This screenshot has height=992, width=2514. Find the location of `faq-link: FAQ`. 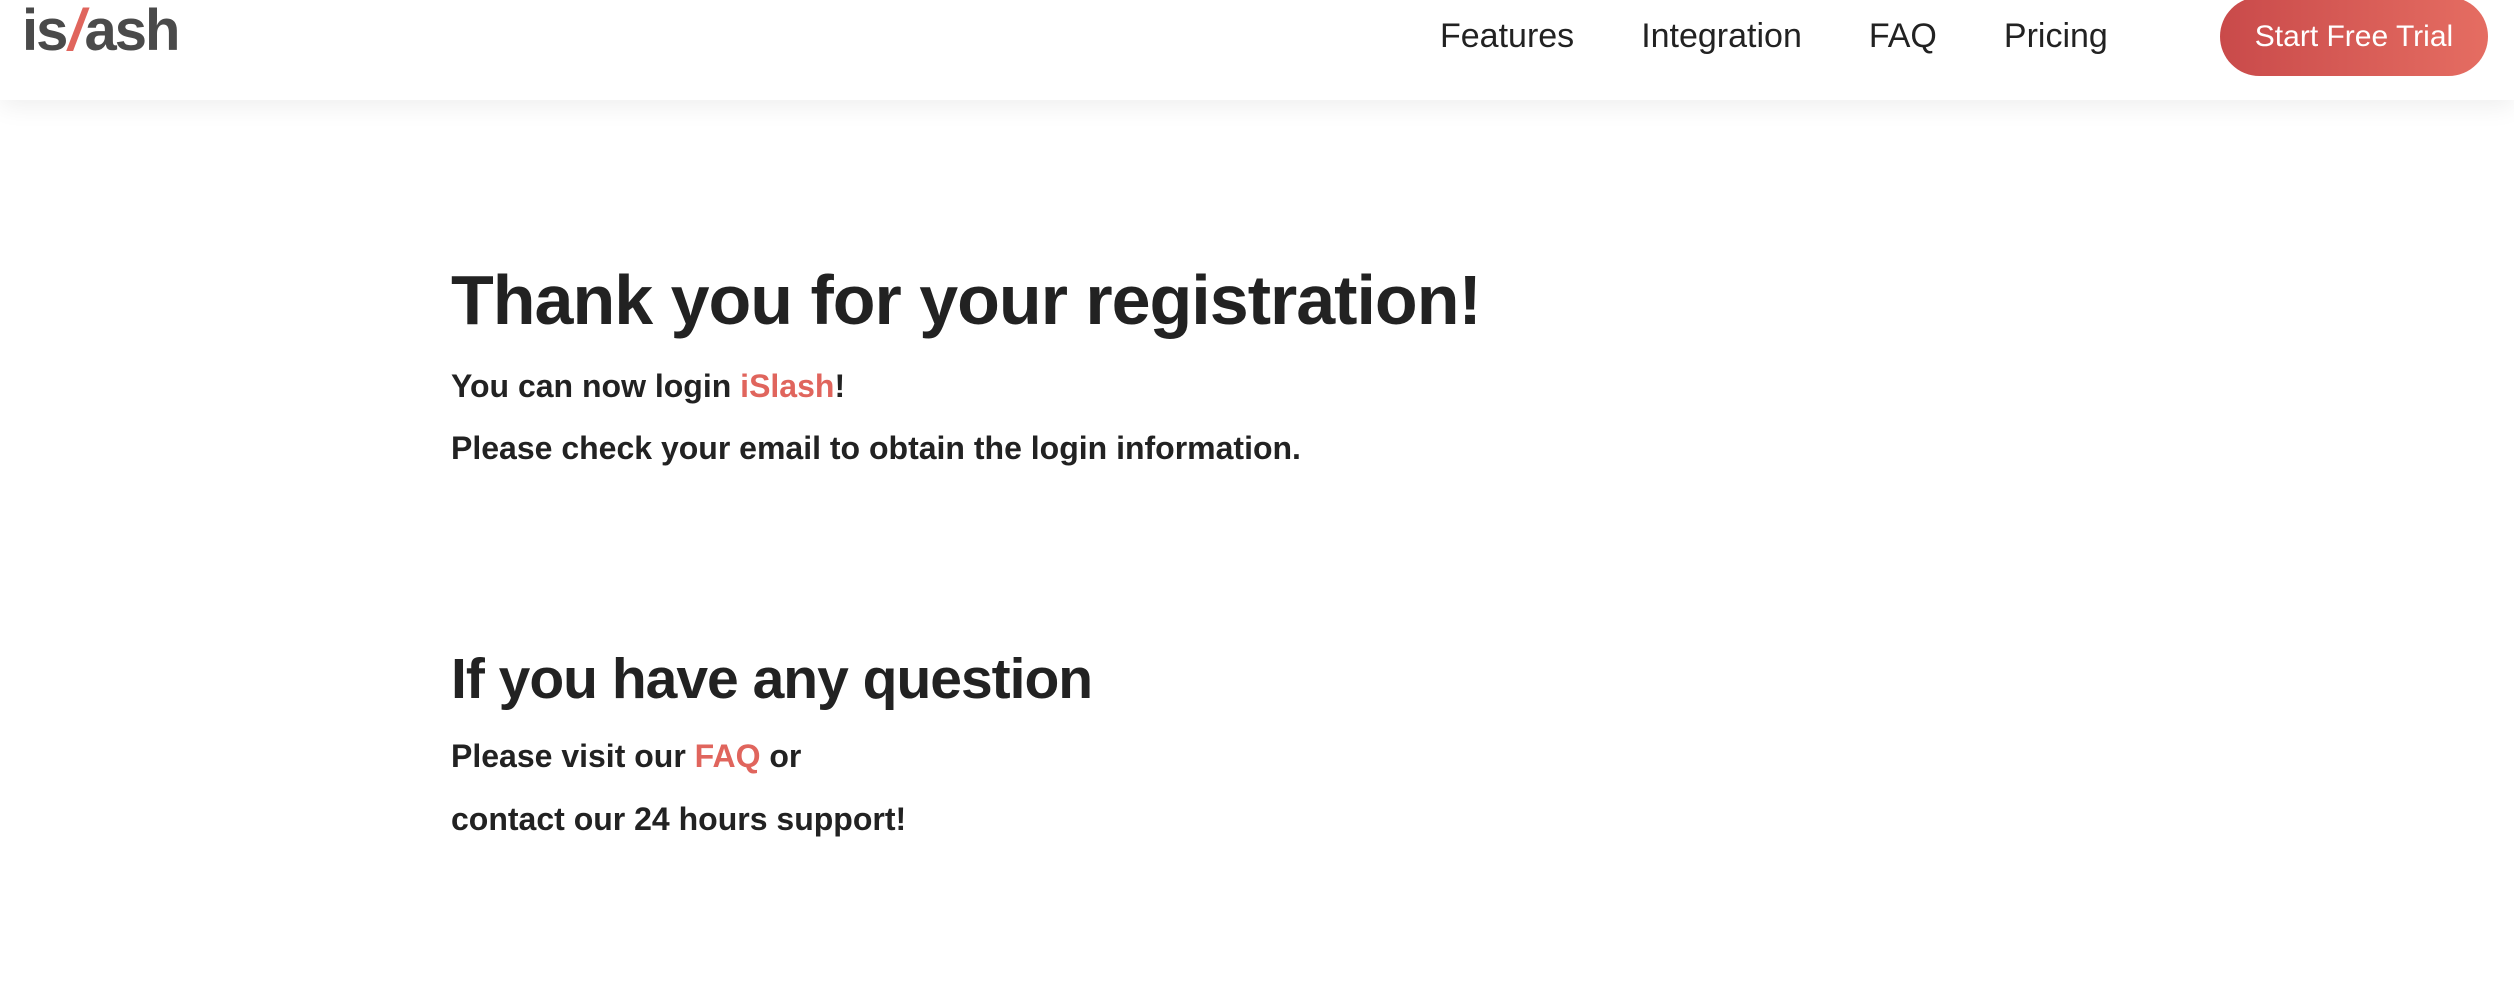

faq-link: FAQ is located at coordinates (728, 756).